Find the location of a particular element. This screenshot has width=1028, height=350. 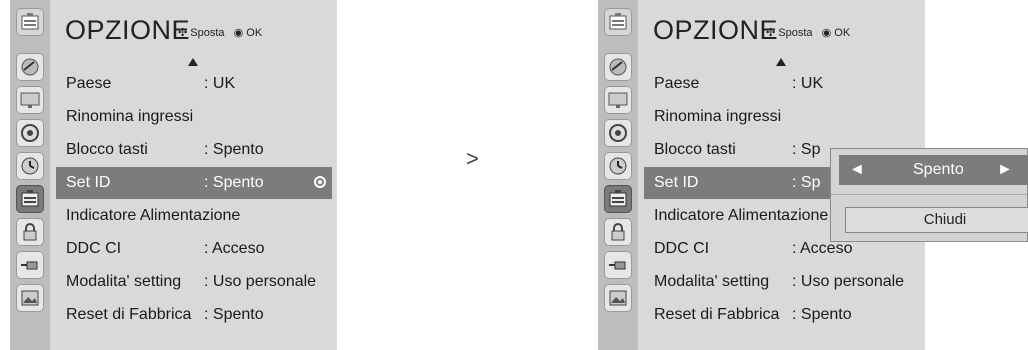

menu-row-indicatore-alimentazione: Indicatore Alimentazione is located at coordinates (194, 216).